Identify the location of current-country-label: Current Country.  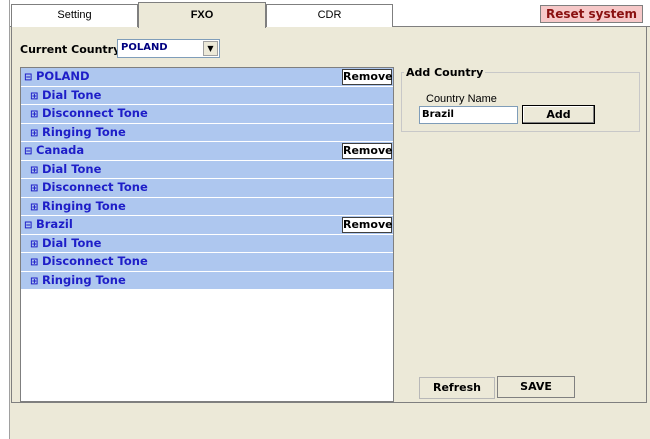
(70, 49).